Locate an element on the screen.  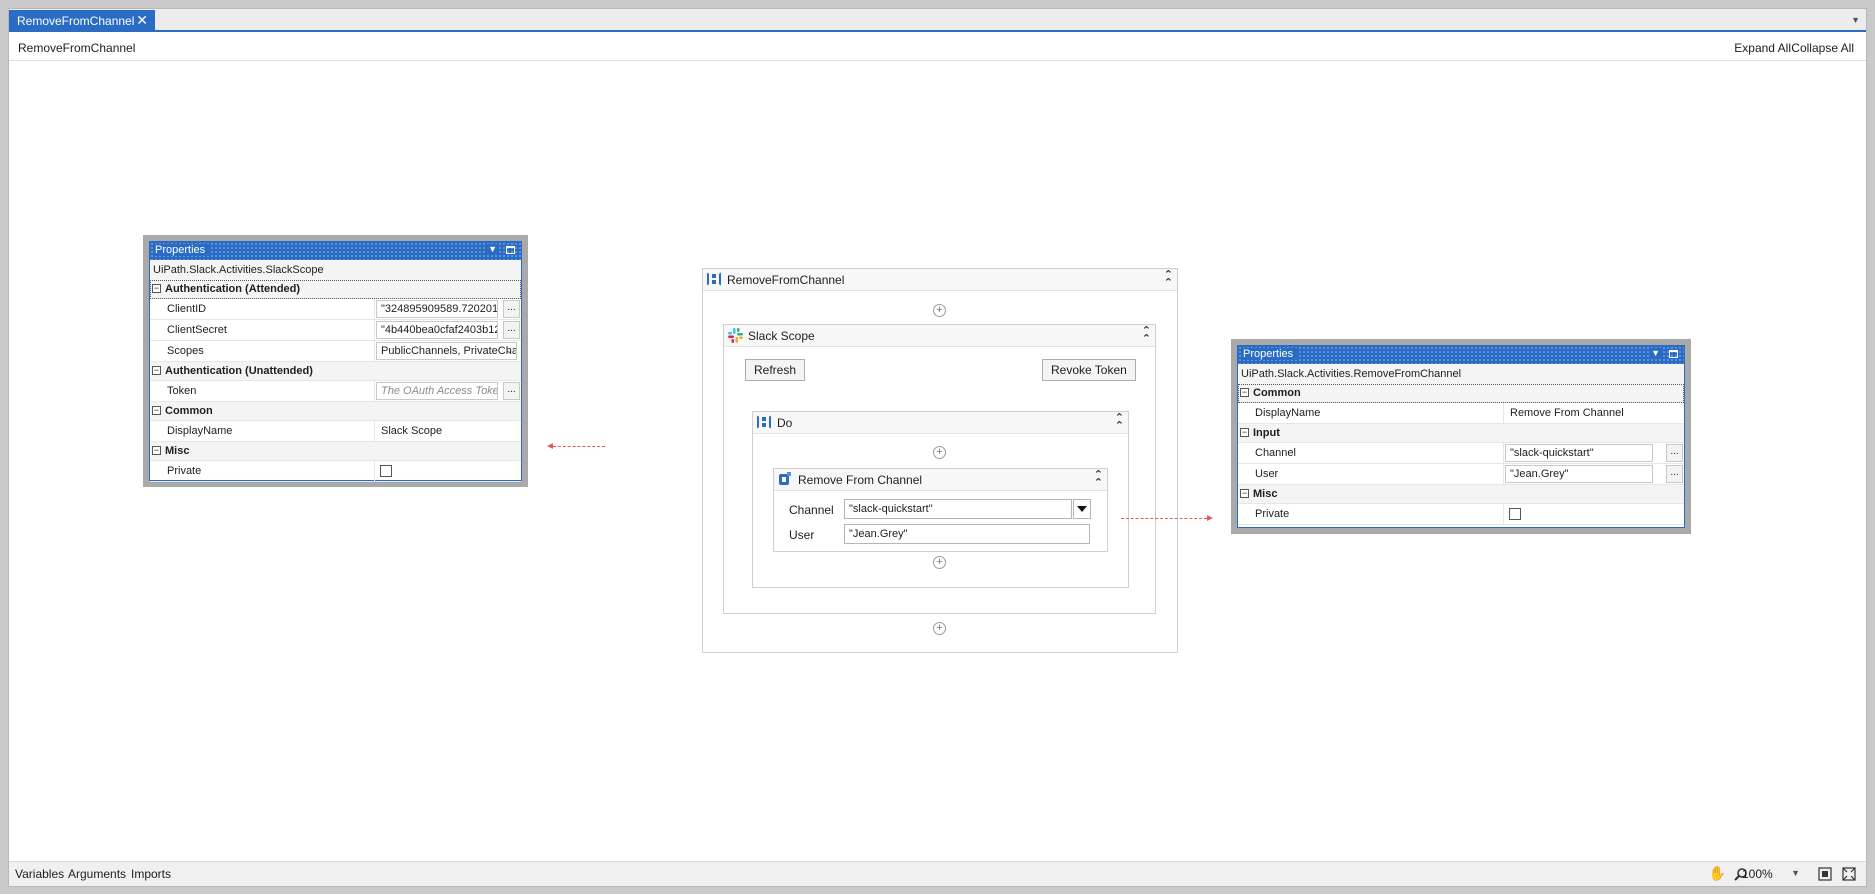
user-property-input: "Jean.Grey" is located at coordinates (1579, 474).